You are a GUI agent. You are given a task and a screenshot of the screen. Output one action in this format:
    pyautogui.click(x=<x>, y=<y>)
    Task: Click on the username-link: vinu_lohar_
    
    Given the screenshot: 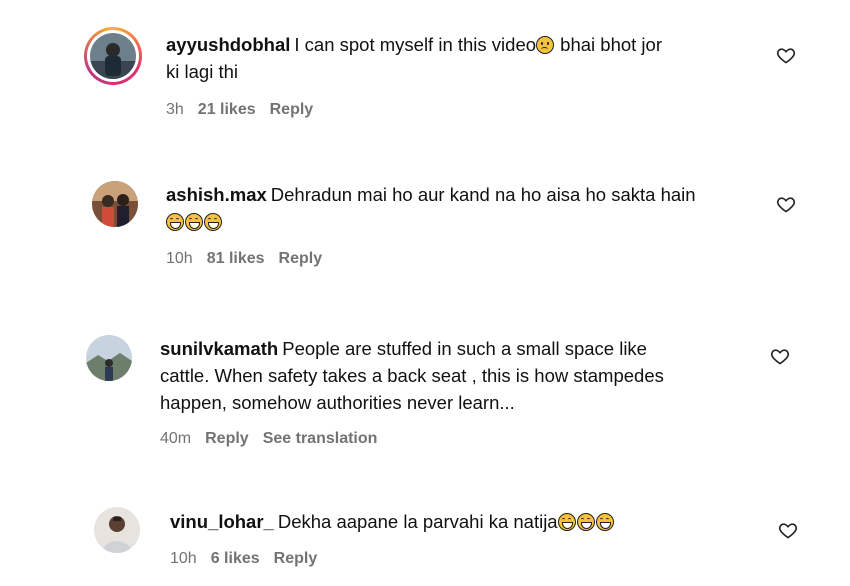 What is the action you would take?
    pyautogui.click(x=222, y=521)
    